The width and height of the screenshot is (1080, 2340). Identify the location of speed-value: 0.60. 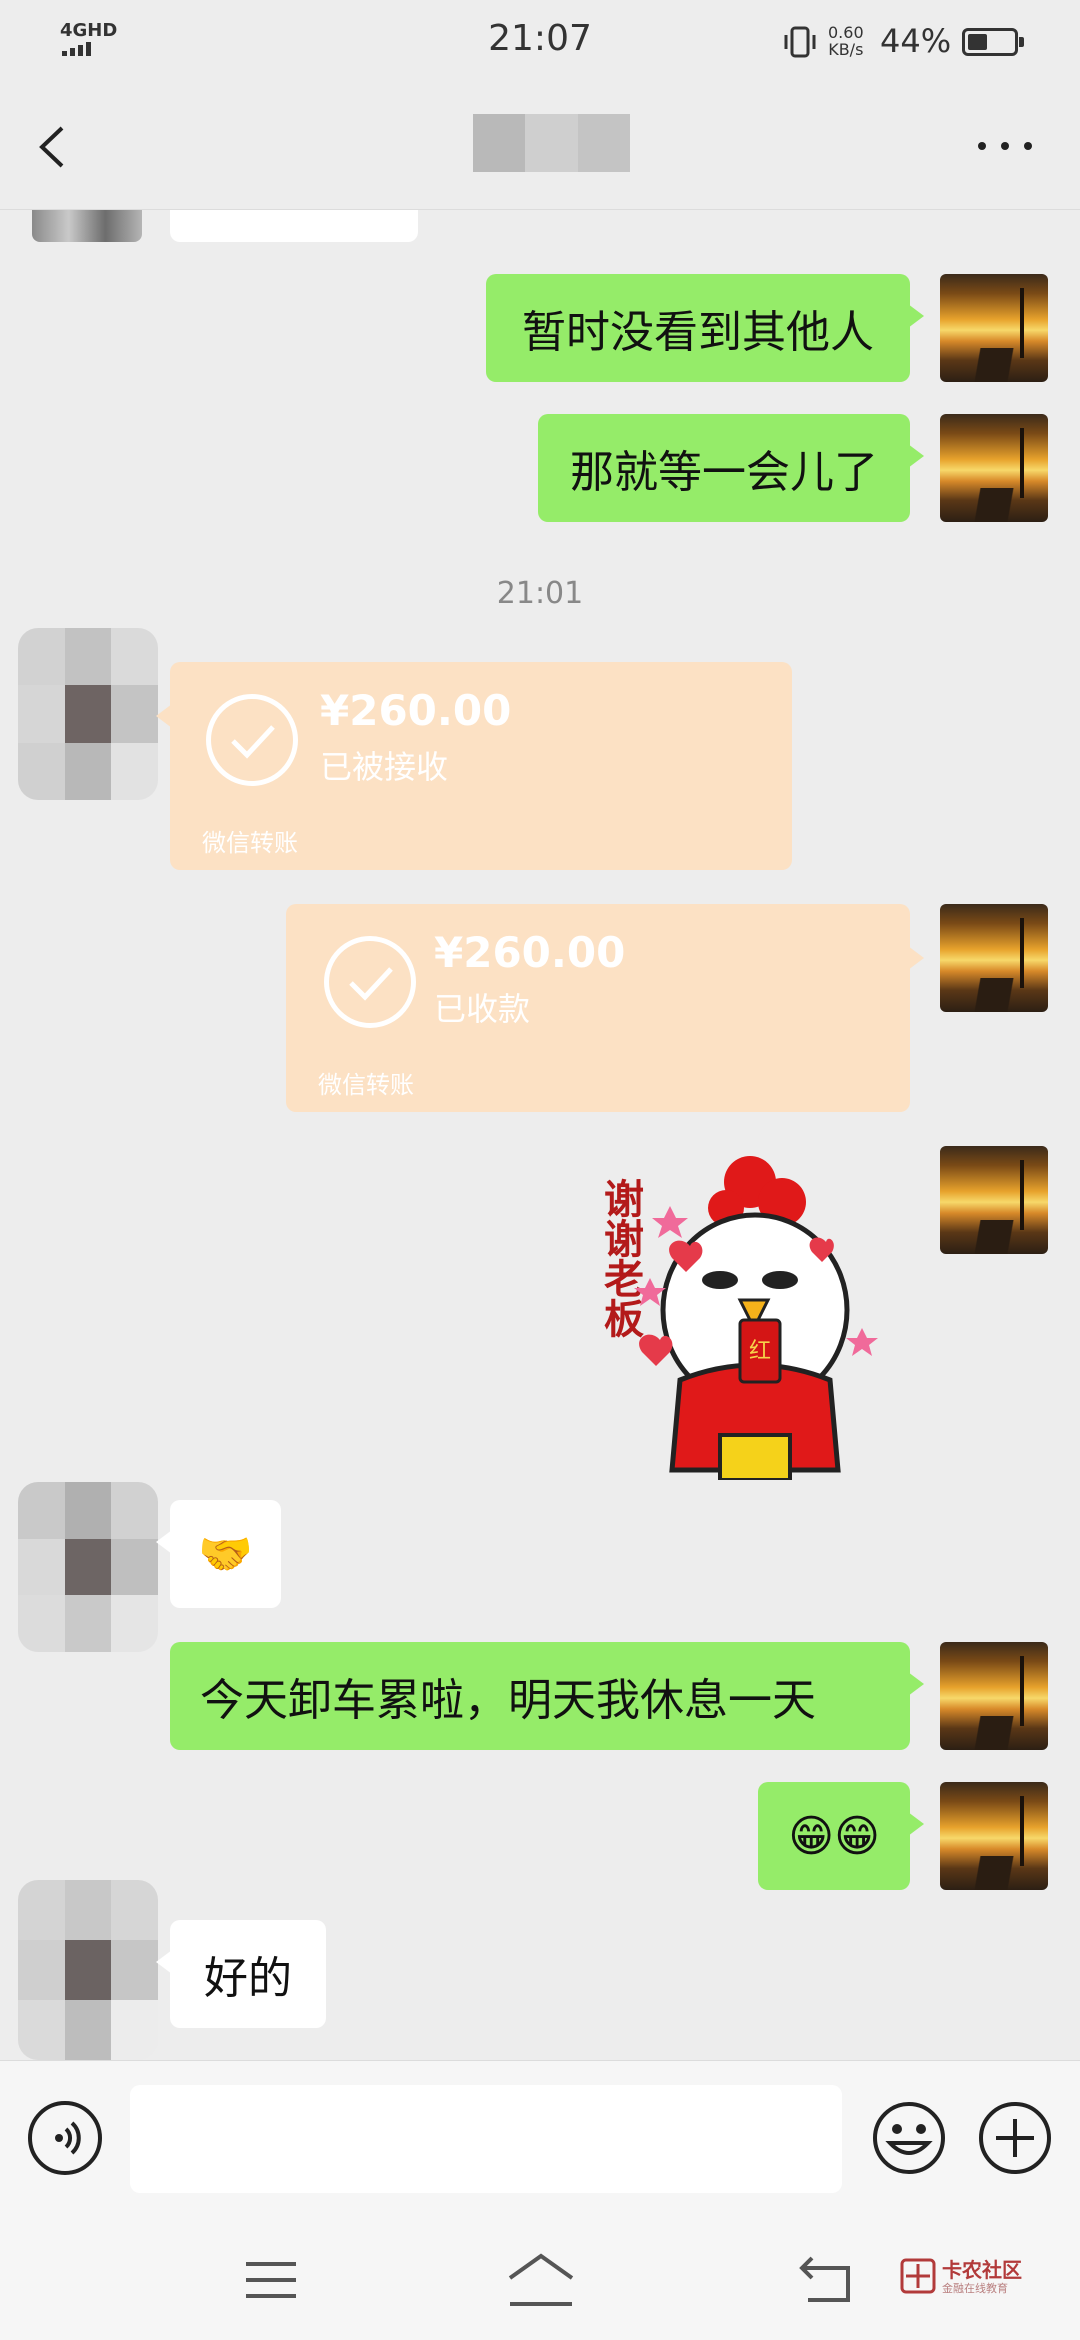
(846, 32).